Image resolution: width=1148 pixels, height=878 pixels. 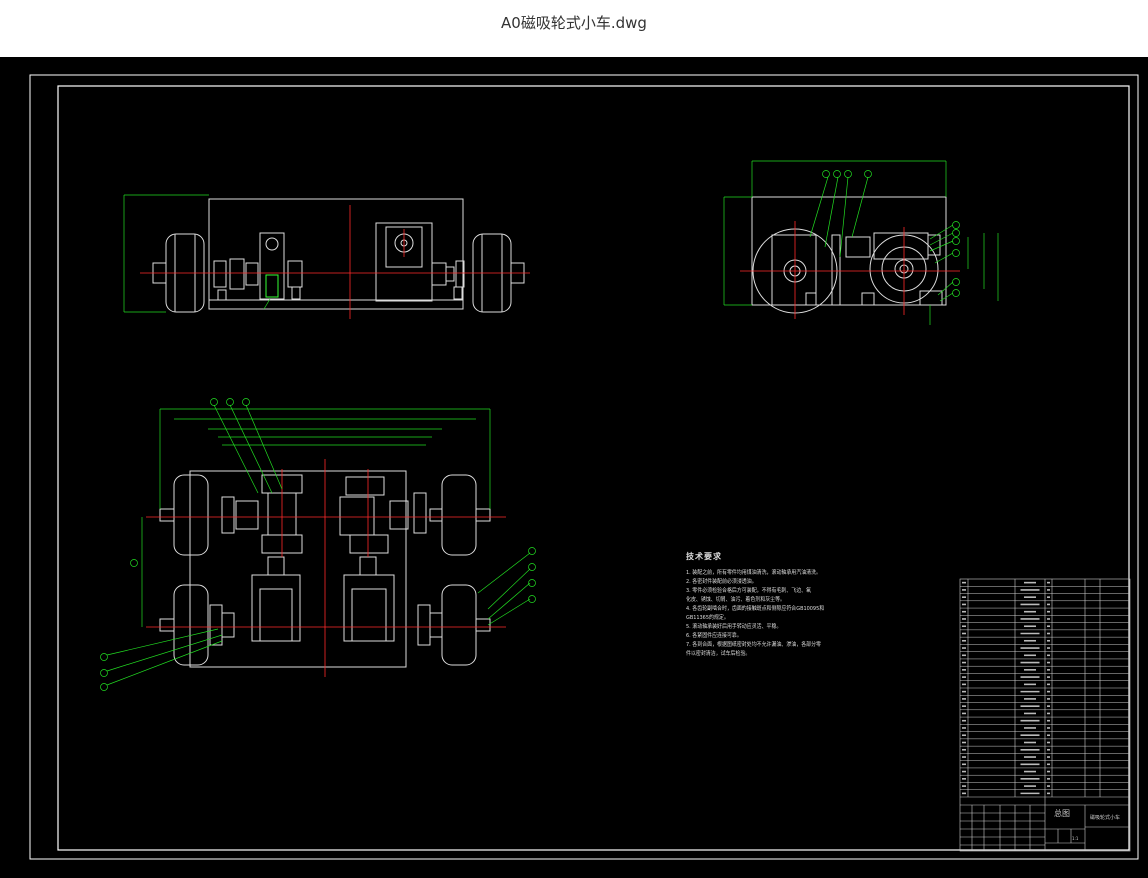 What do you see at coordinates (1045, 823) in the screenshot?
I see `title-block` at bounding box center [1045, 823].